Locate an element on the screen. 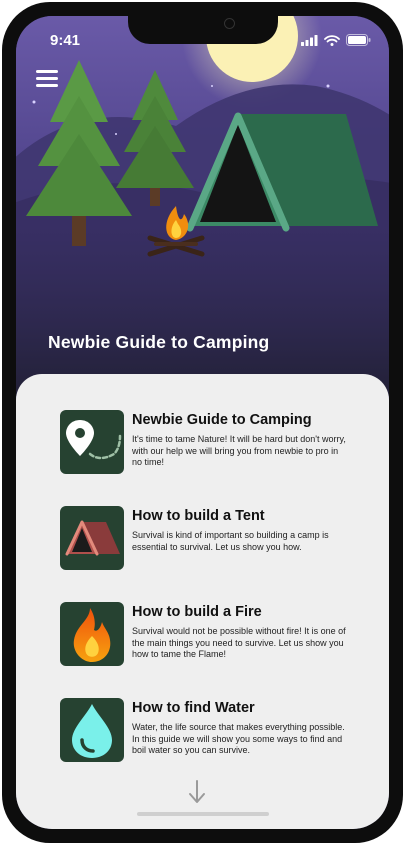  signal-icon is located at coordinates (309, 40).